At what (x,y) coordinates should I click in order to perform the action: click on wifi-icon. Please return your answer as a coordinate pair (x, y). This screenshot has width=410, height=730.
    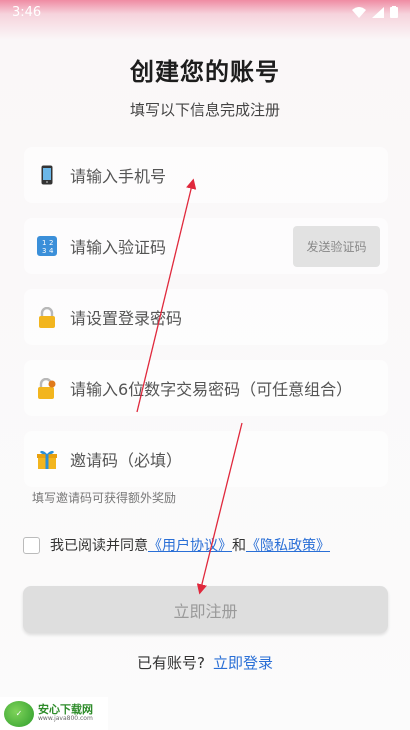
    Looking at the image, I should click on (359, 12).